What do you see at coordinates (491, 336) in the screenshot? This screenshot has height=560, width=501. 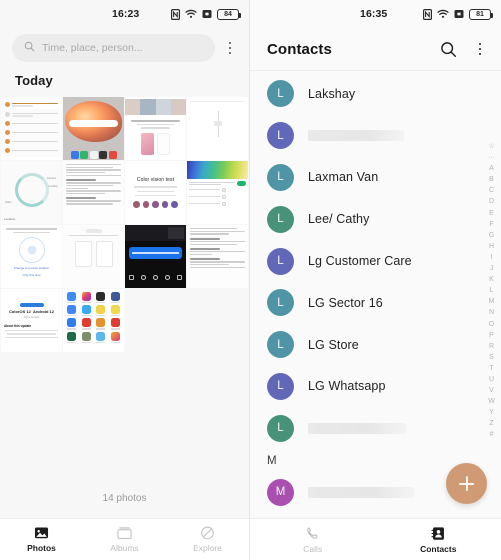 I see `alpha-index-letter: P` at bounding box center [491, 336].